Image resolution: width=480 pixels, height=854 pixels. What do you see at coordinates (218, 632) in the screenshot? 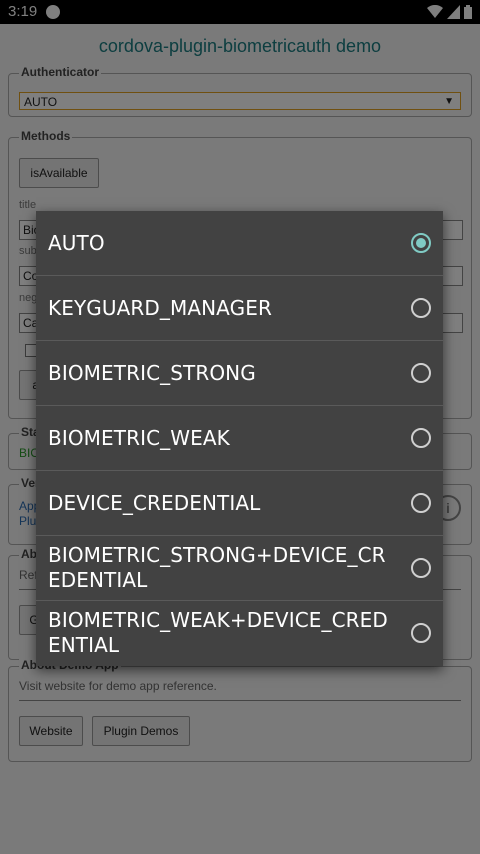
I see `option-label: BIOMETRIC_WEAK+DEVICE_CREDENTIAL` at bounding box center [218, 632].